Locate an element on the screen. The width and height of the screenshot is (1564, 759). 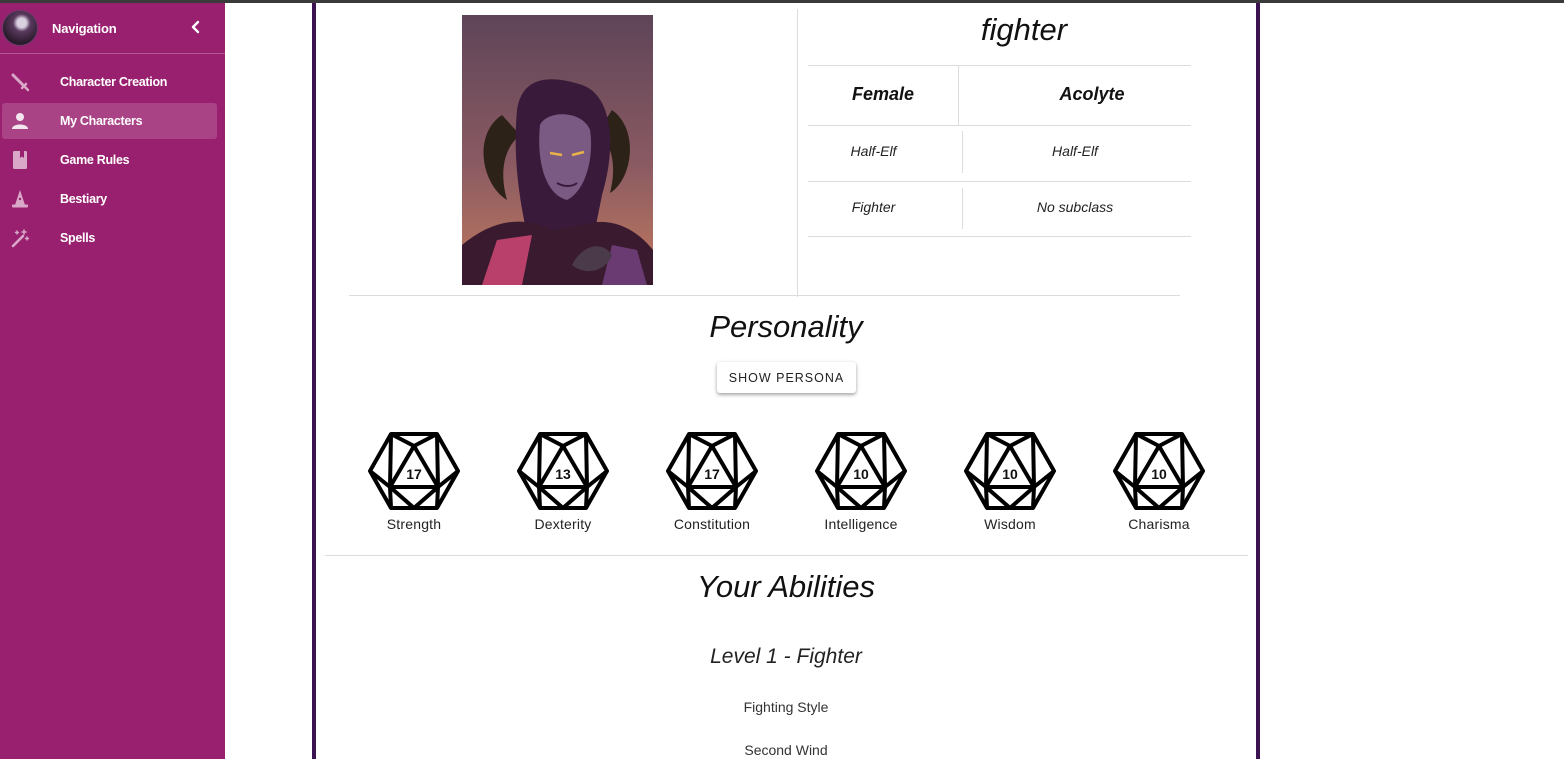
character-class: Fighter is located at coordinates (873, 207).